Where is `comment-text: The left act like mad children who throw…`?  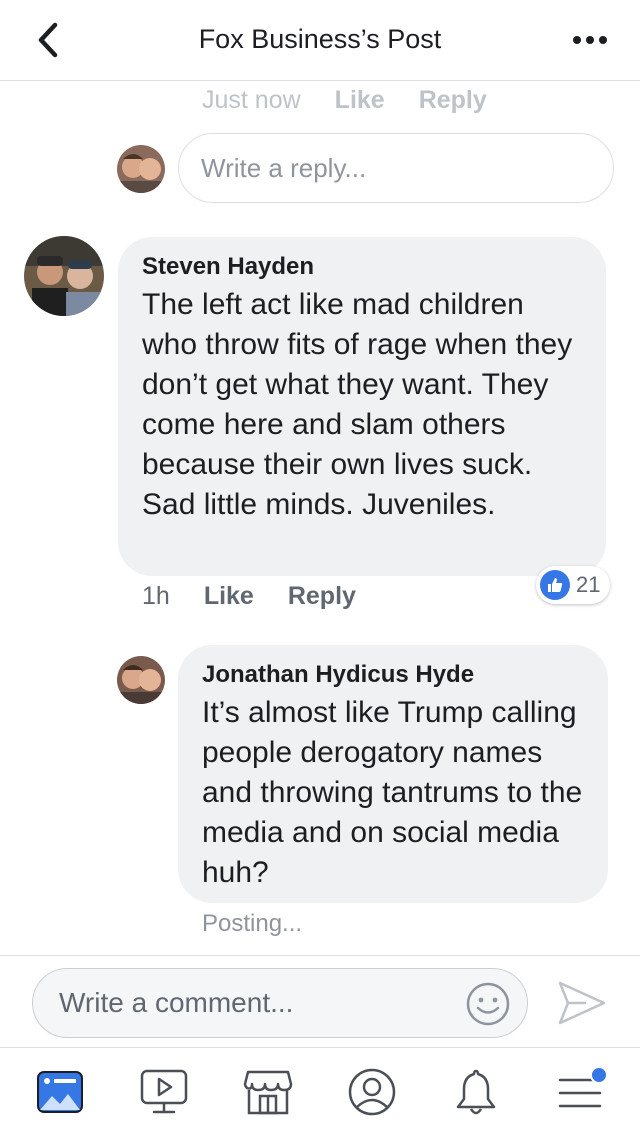 comment-text: The left act like mad children who throw… is located at coordinates (357, 404).